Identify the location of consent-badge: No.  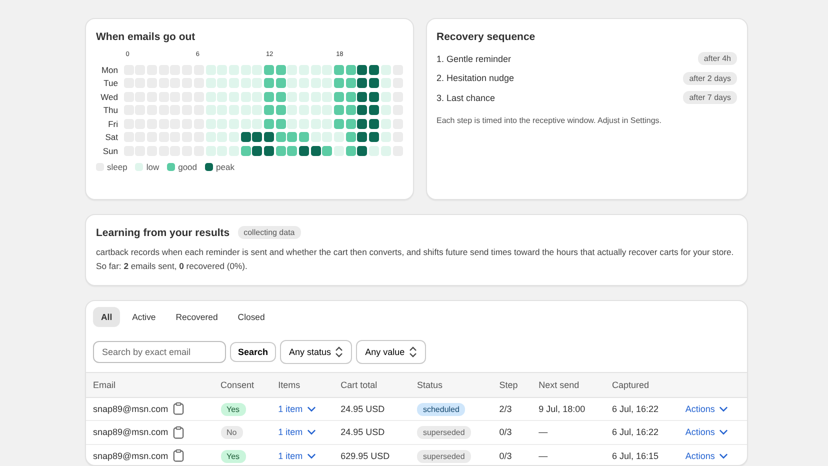
(231, 433).